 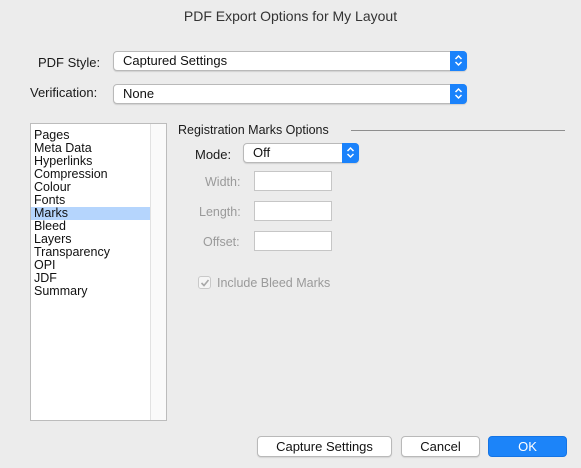 I want to click on group-divider, so click(x=458, y=130).